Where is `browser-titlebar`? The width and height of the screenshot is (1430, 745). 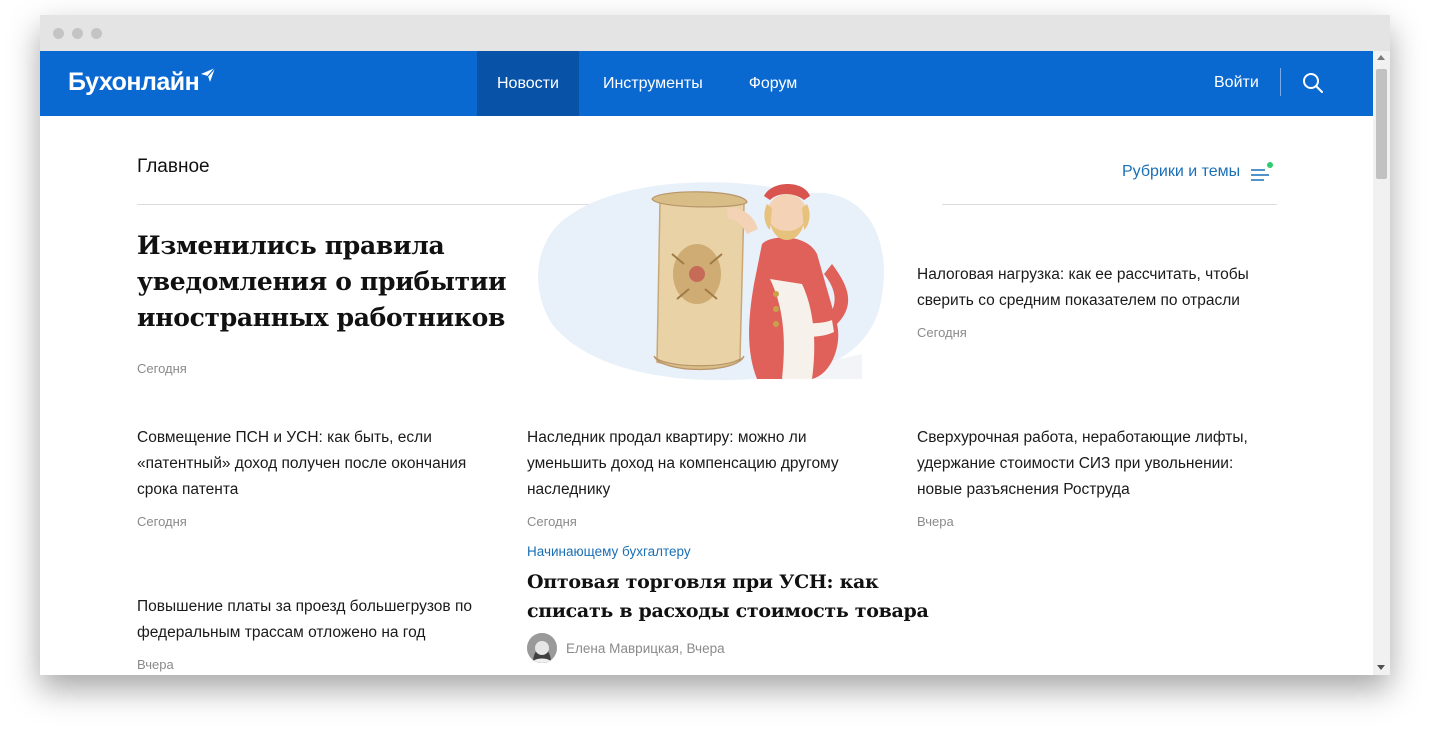 browser-titlebar is located at coordinates (715, 33).